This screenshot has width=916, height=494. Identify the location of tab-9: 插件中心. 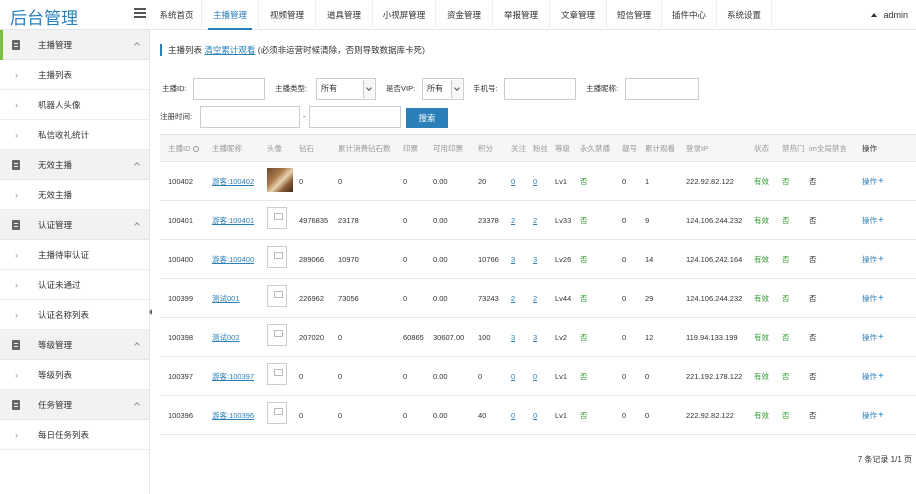
(689, 15).